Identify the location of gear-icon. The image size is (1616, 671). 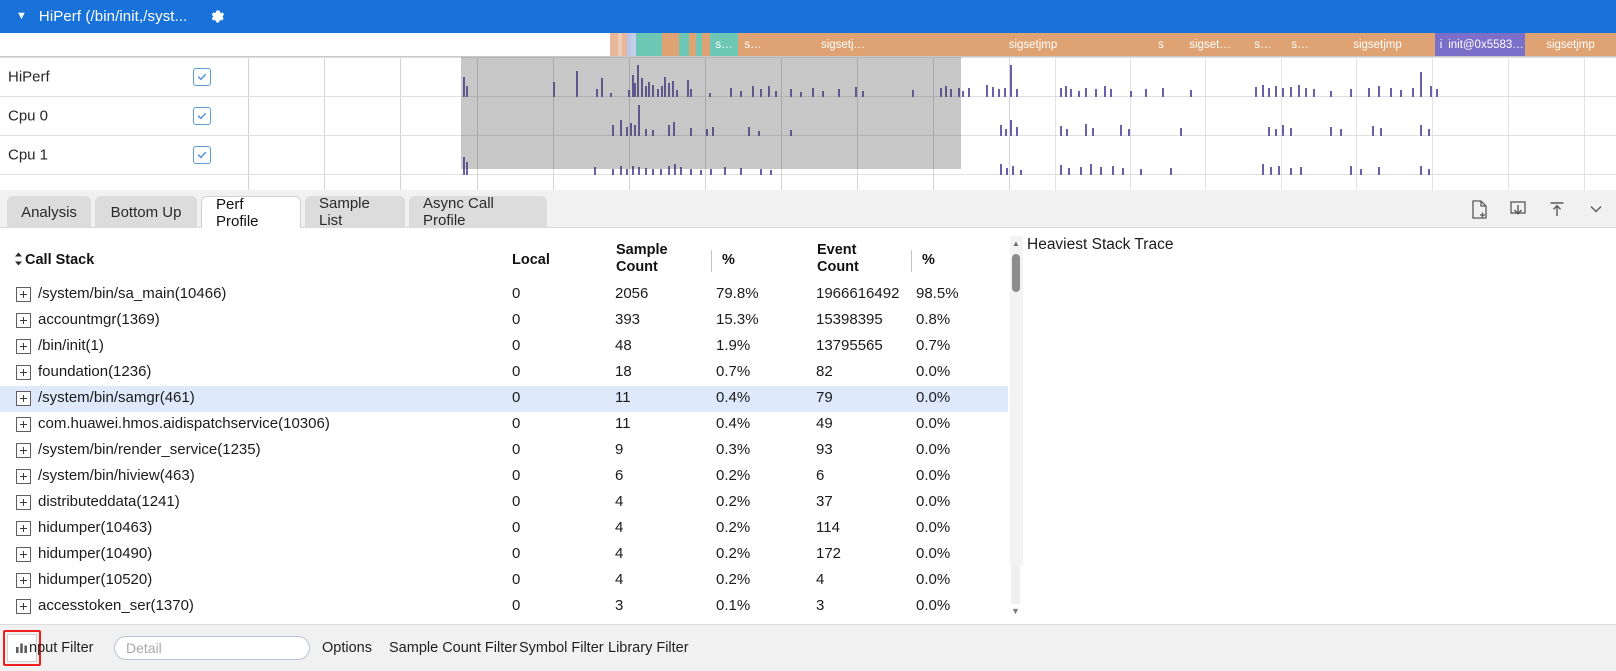
(217, 16).